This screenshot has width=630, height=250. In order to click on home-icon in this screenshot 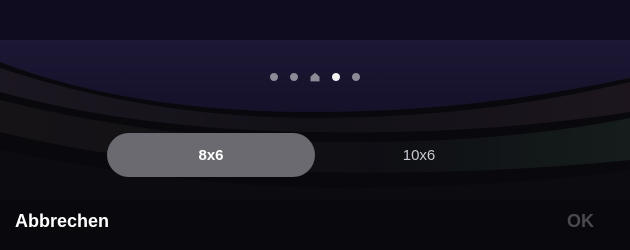, I will do `click(315, 77)`.